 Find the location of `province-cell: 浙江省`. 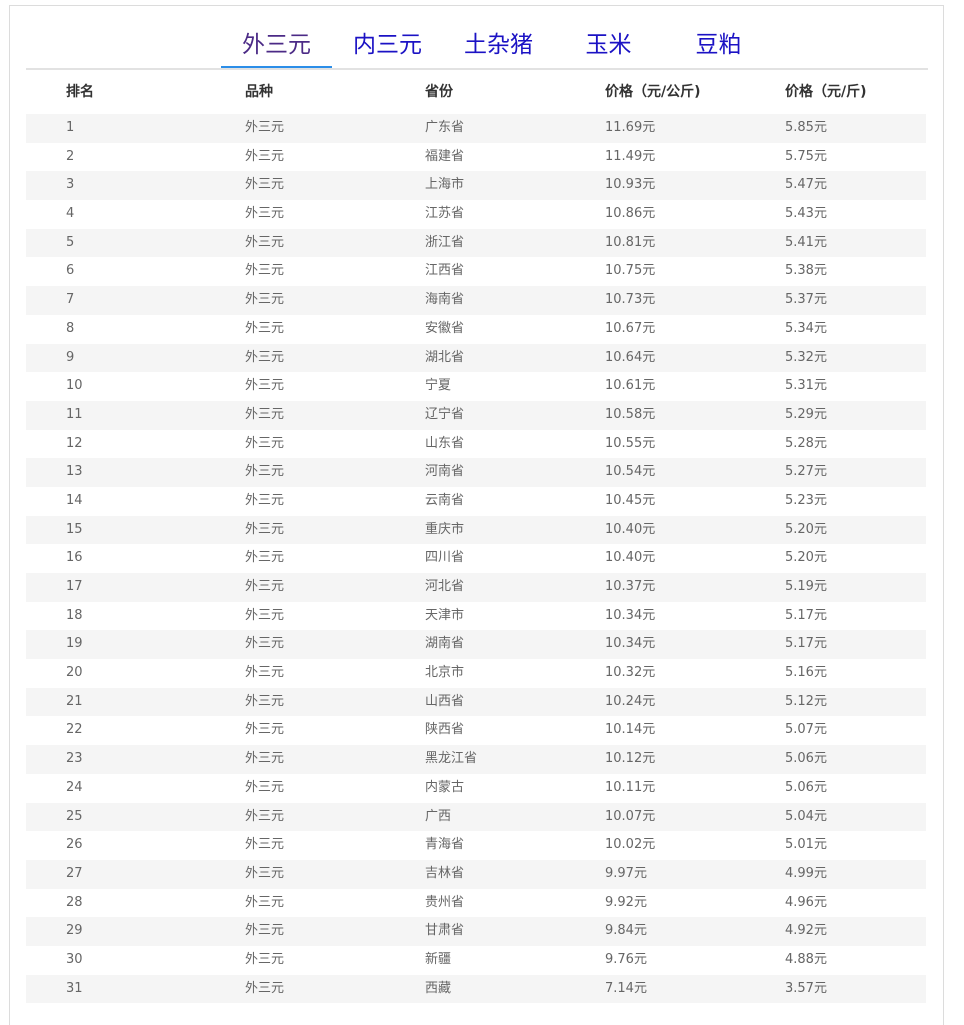

province-cell: 浙江省 is located at coordinates (445, 242).